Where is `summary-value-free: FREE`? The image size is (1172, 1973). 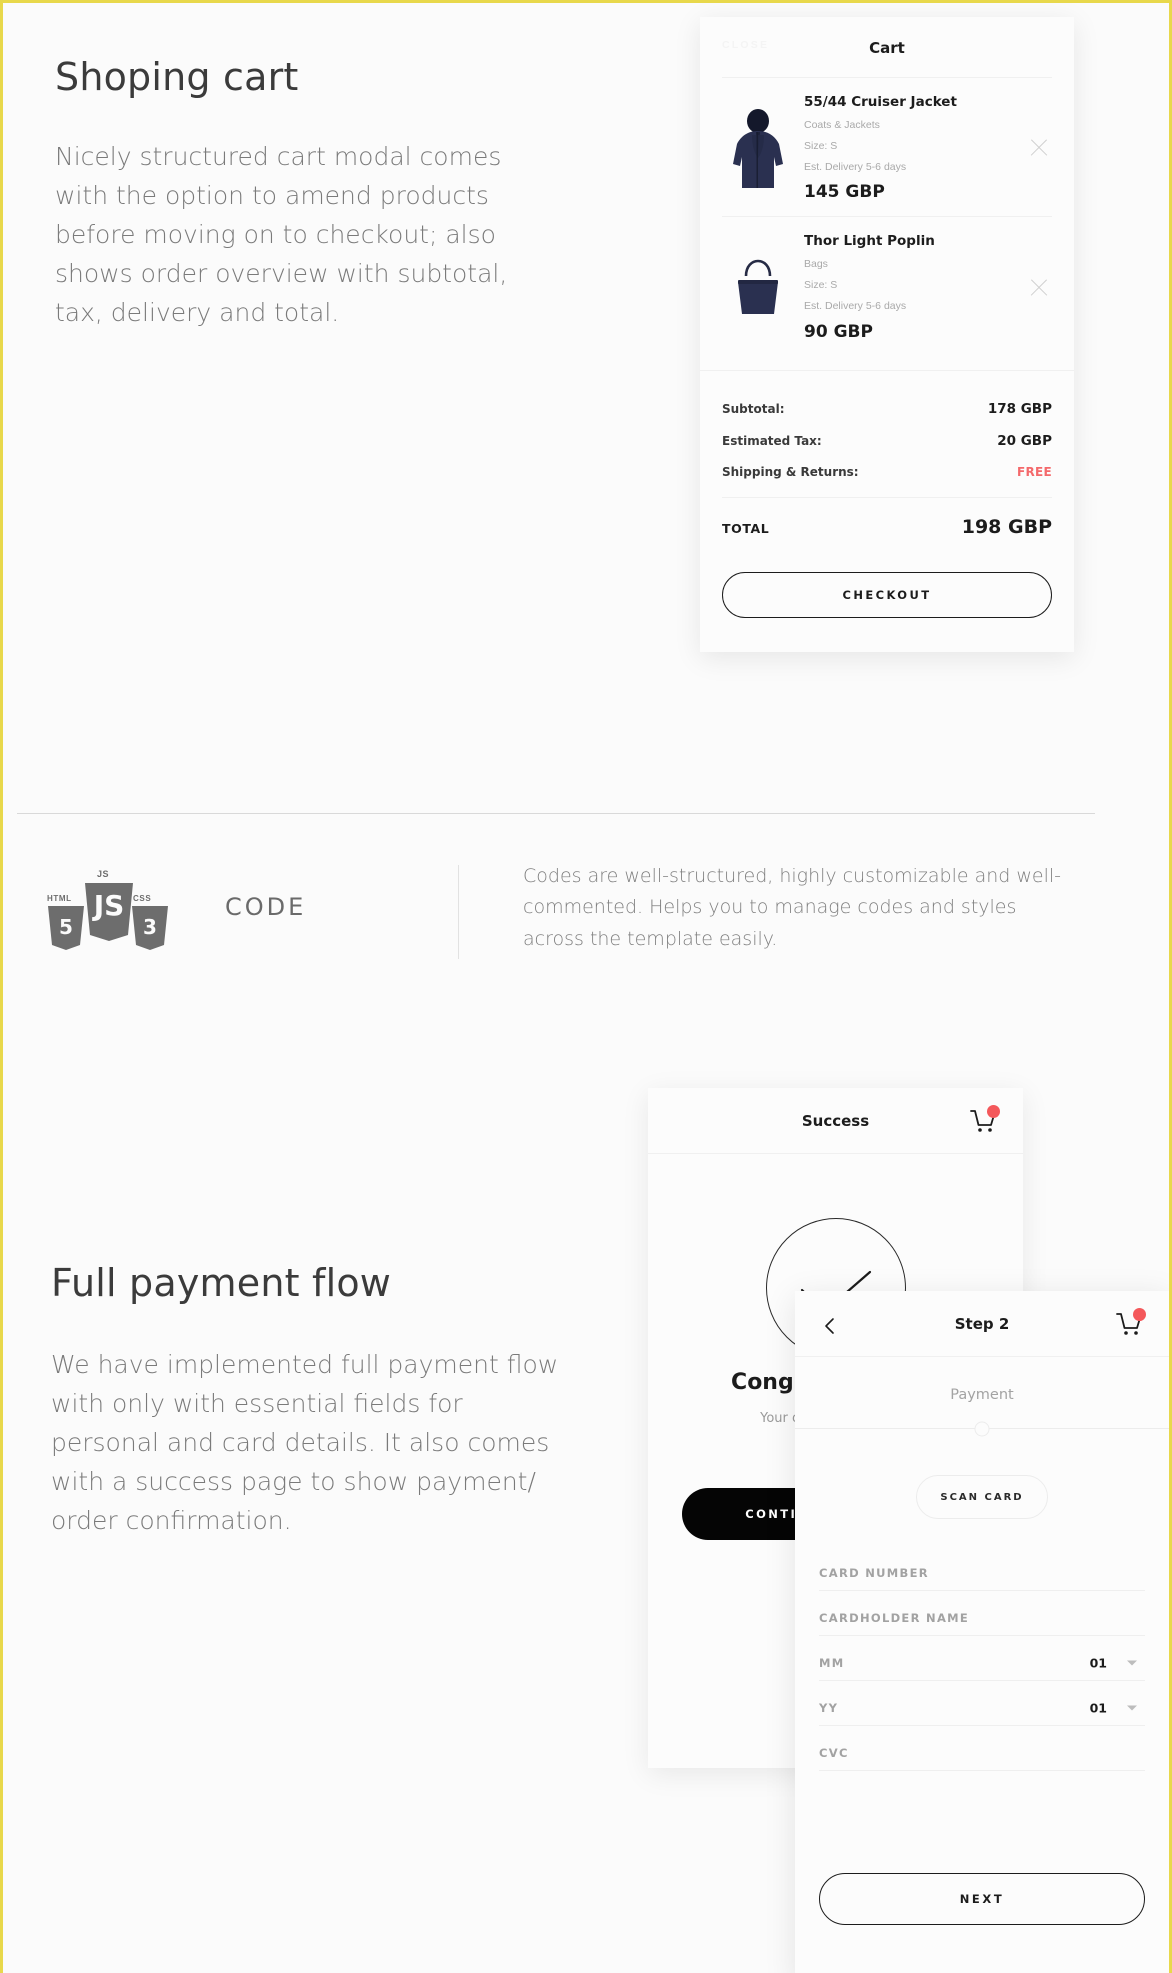
summary-value-free: FREE is located at coordinates (1034, 471).